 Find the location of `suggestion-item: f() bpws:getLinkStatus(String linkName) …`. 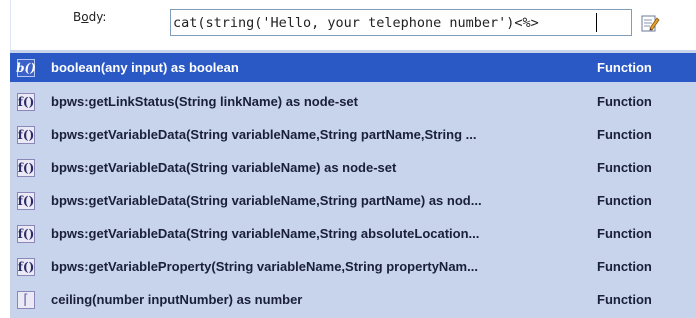

suggestion-item: f() bpws:getLinkStatus(String linkName) … is located at coordinates (353, 101).